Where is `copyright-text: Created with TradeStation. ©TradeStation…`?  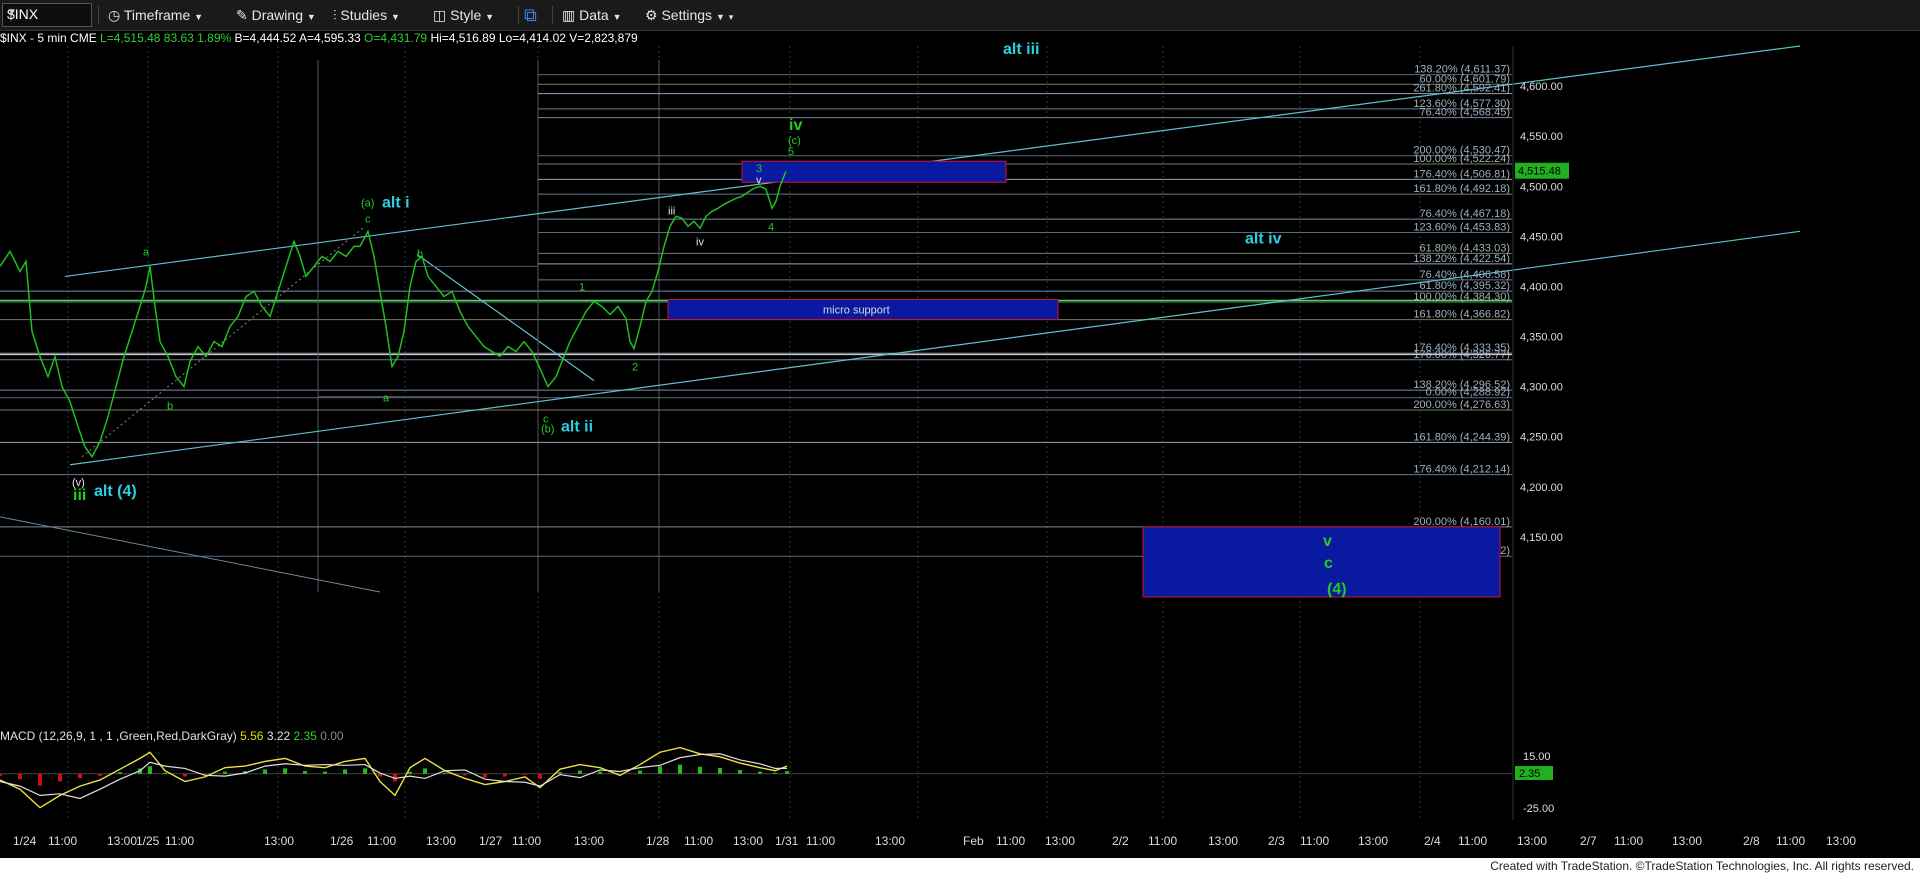
copyright-text: Created with TradeStation. ©TradeStation… is located at coordinates (1702, 866).